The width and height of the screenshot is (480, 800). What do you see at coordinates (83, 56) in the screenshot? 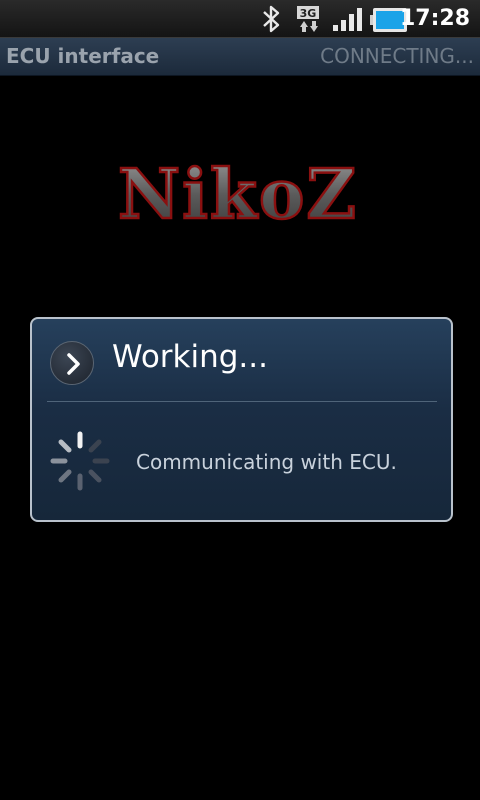
I see `app-title: ECU interface` at bounding box center [83, 56].